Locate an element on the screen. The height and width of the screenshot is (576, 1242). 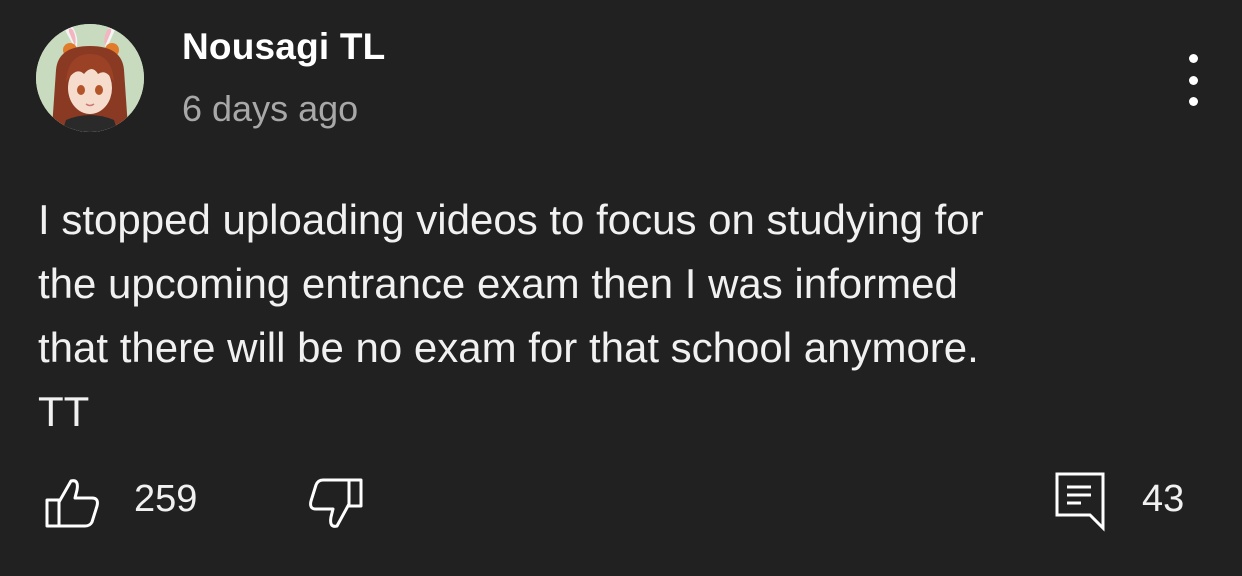
like-button is located at coordinates (72, 504).